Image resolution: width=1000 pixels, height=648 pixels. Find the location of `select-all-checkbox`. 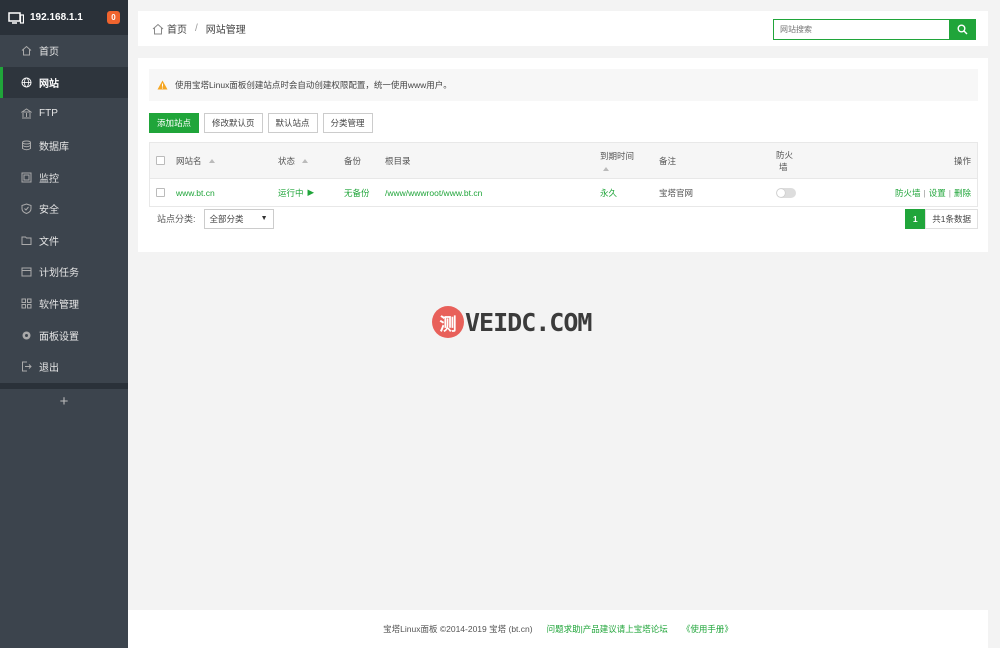

select-all-checkbox is located at coordinates (160, 160).